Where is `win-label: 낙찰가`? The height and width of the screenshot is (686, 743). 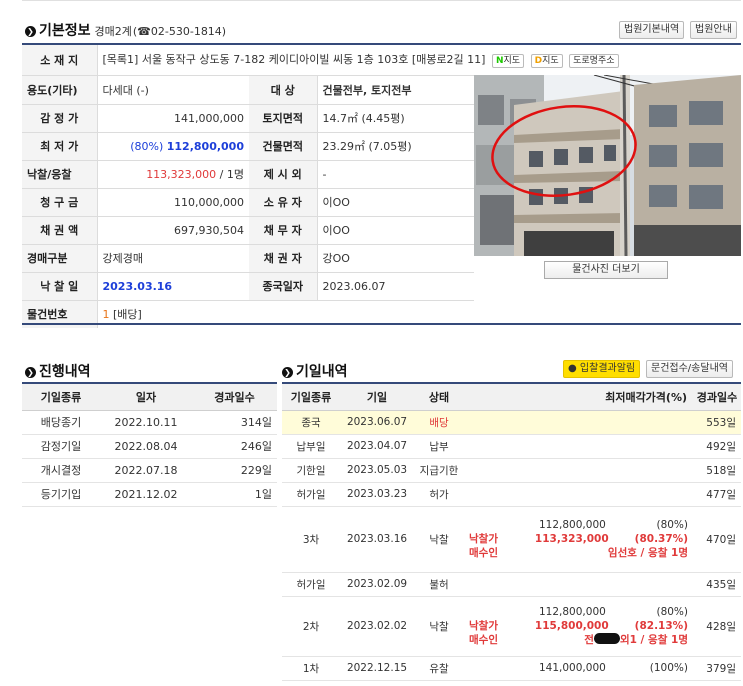
win-label: 낙찰가 is located at coordinates (483, 626).